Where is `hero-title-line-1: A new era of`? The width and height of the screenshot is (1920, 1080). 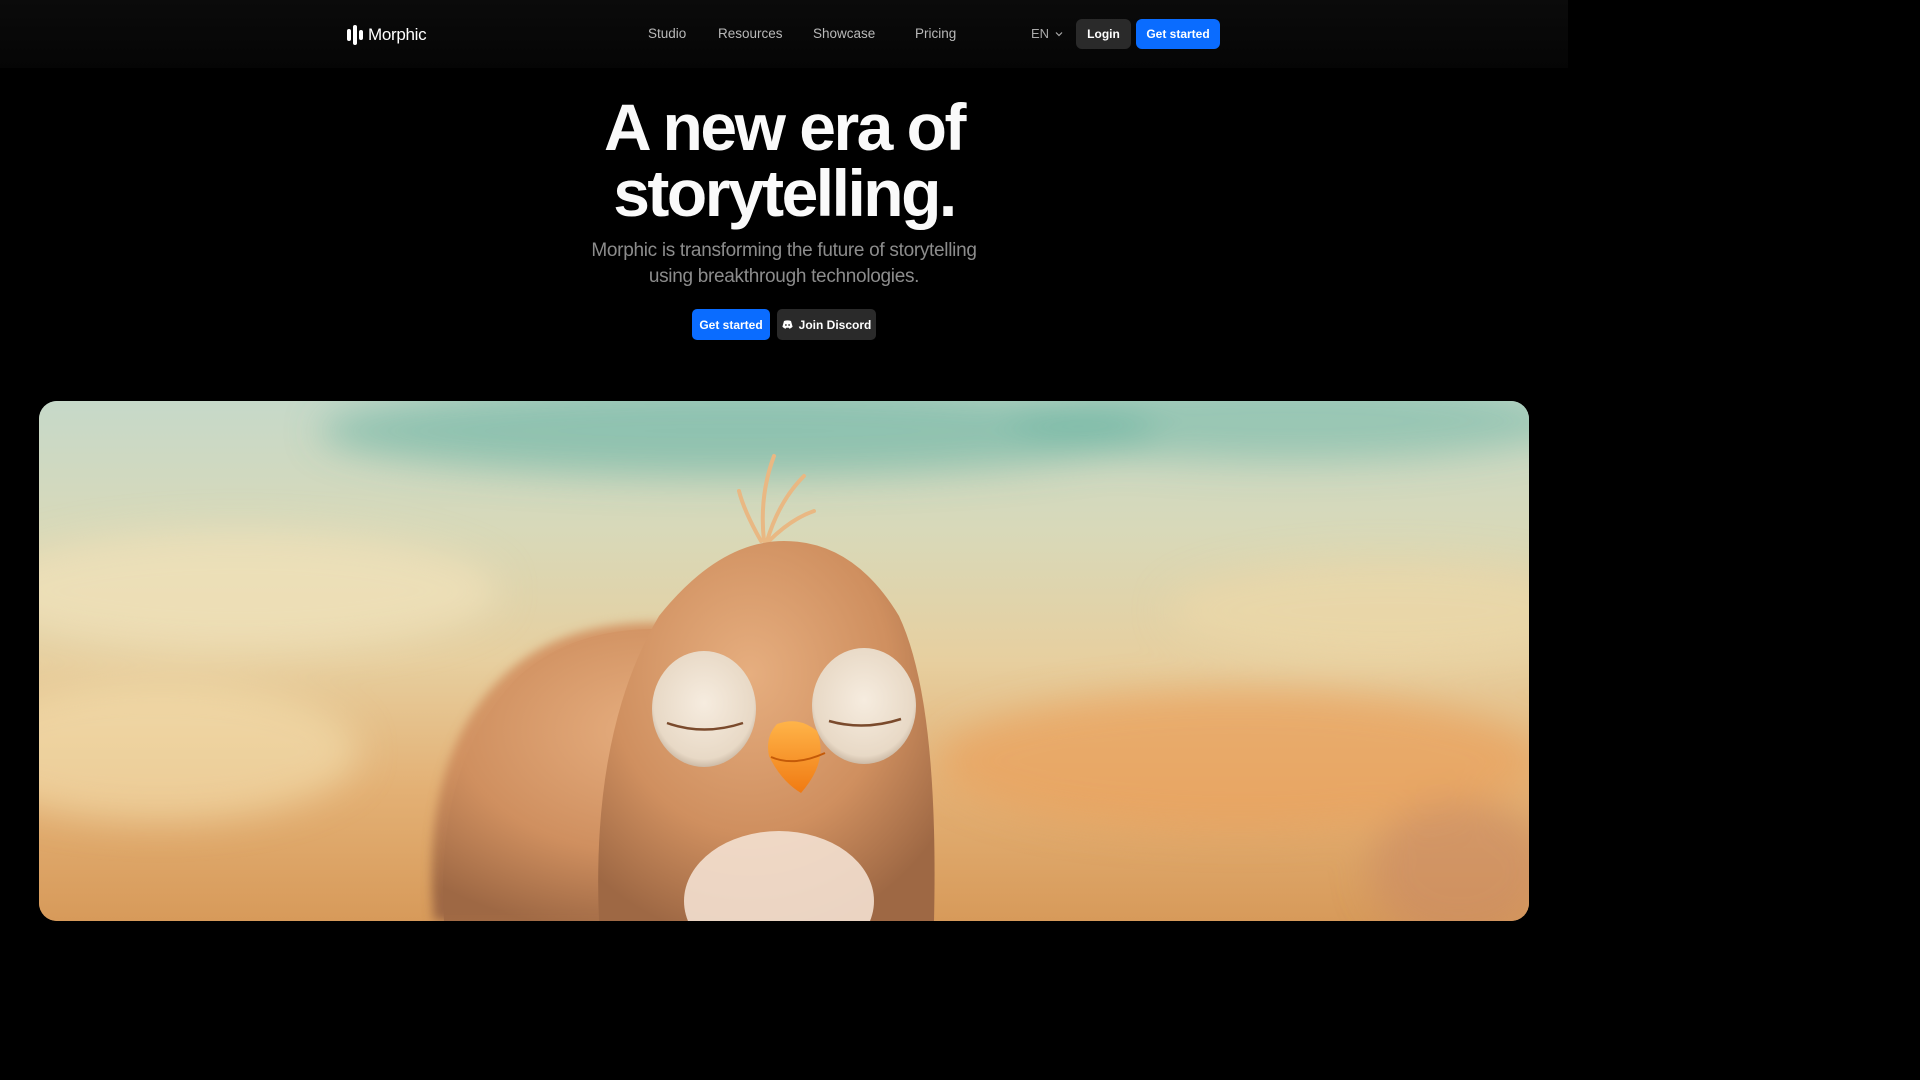
hero-title-line-1: A new era of is located at coordinates (785, 127).